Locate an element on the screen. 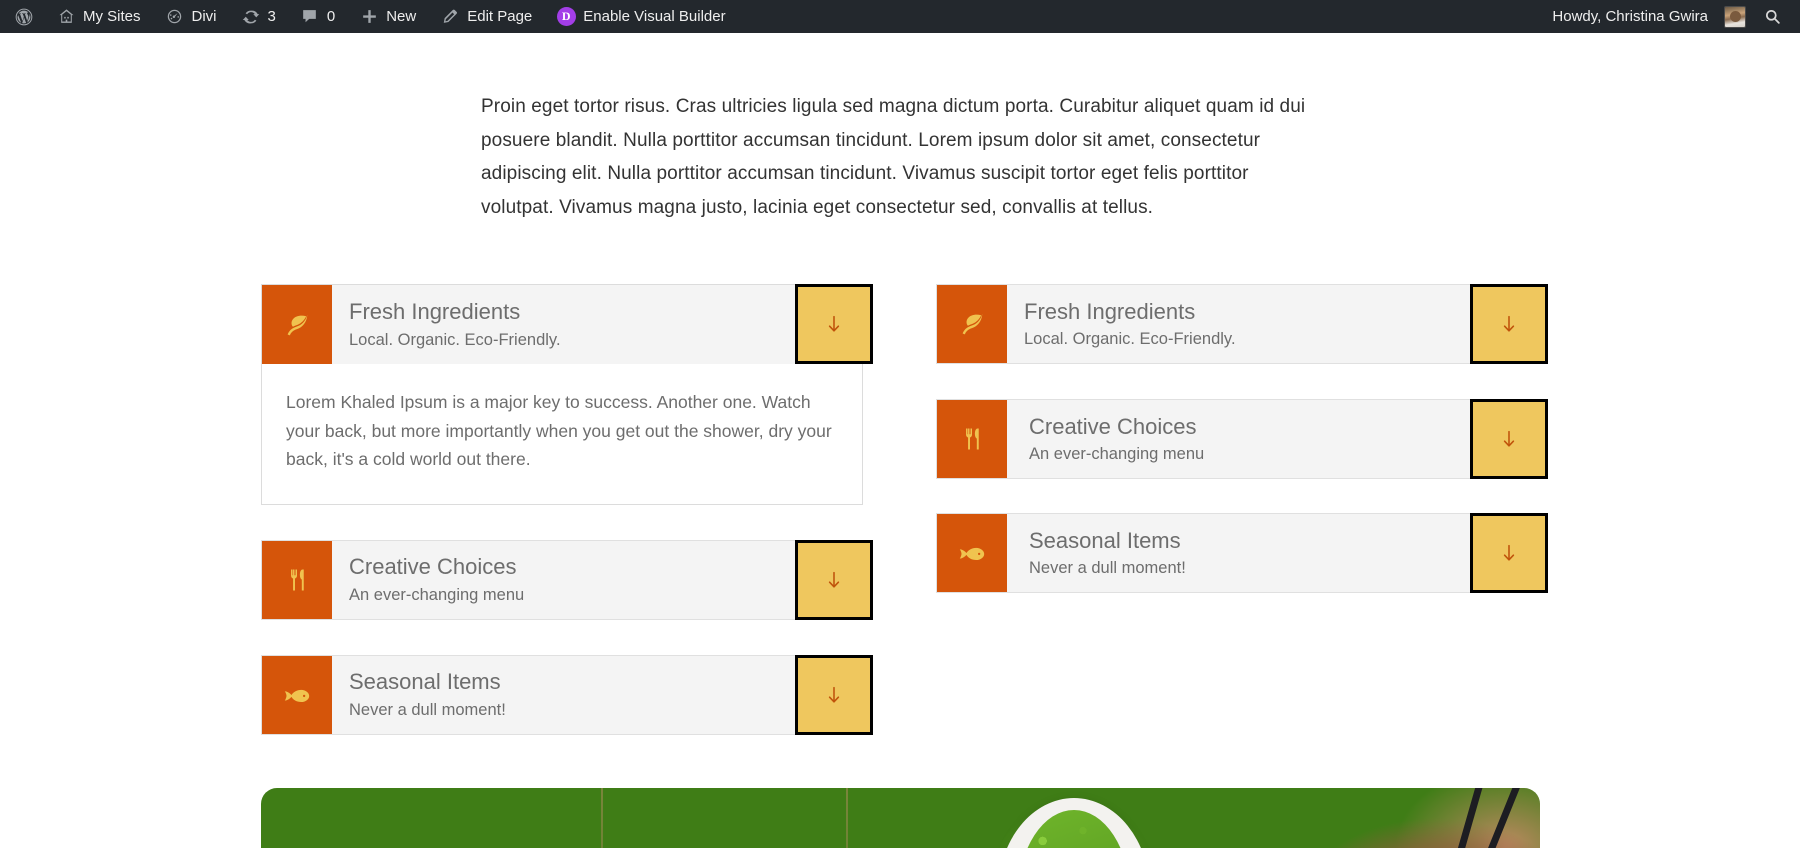 The height and width of the screenshot is (848, 1800). admin-bar-comments-count: 0 is located at coordinates (331, 16).